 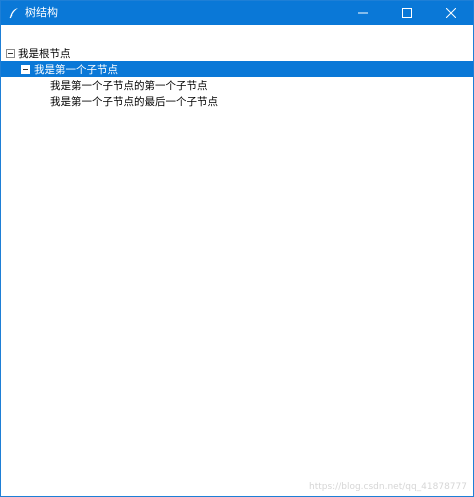 I want to click on maximize-icon, so click(x=407, y=13).